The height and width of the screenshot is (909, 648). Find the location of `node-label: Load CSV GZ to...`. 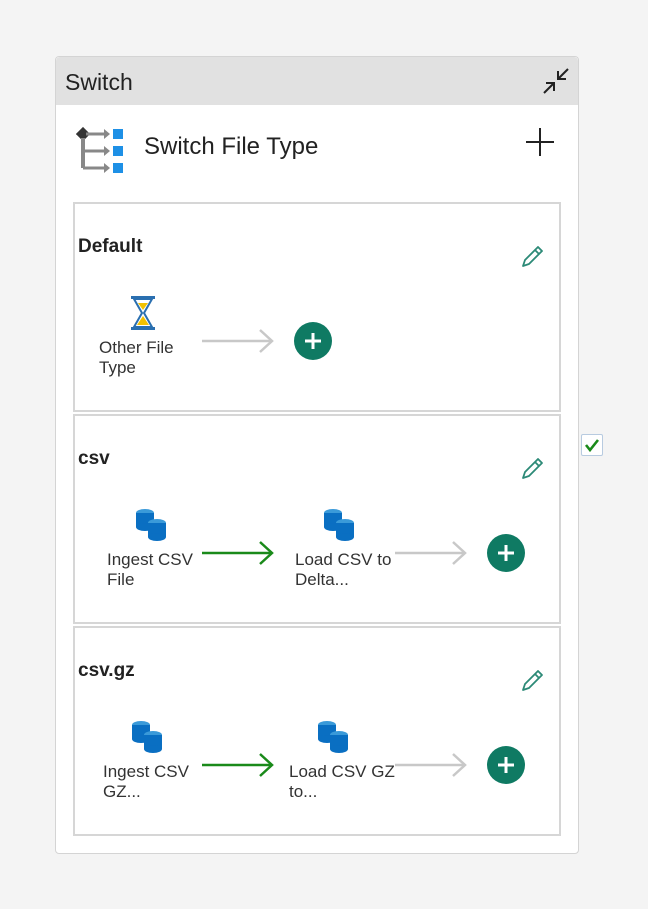

node-label: Load CSV GZ to... is located at coordinates (342, 781).